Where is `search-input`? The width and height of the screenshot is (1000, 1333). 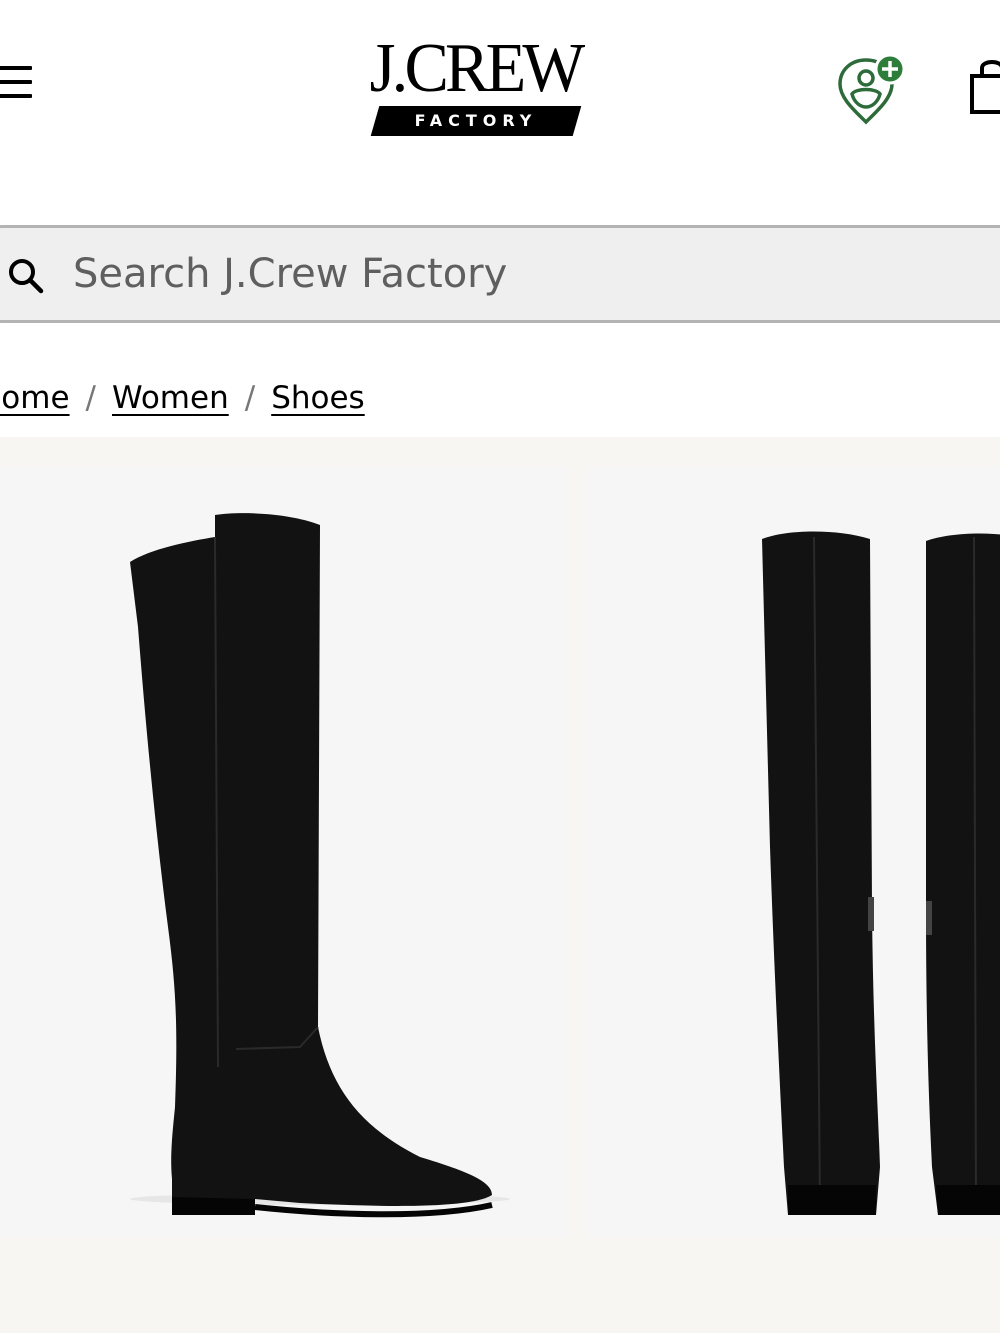 search-input is located at coordinates (523, 274).